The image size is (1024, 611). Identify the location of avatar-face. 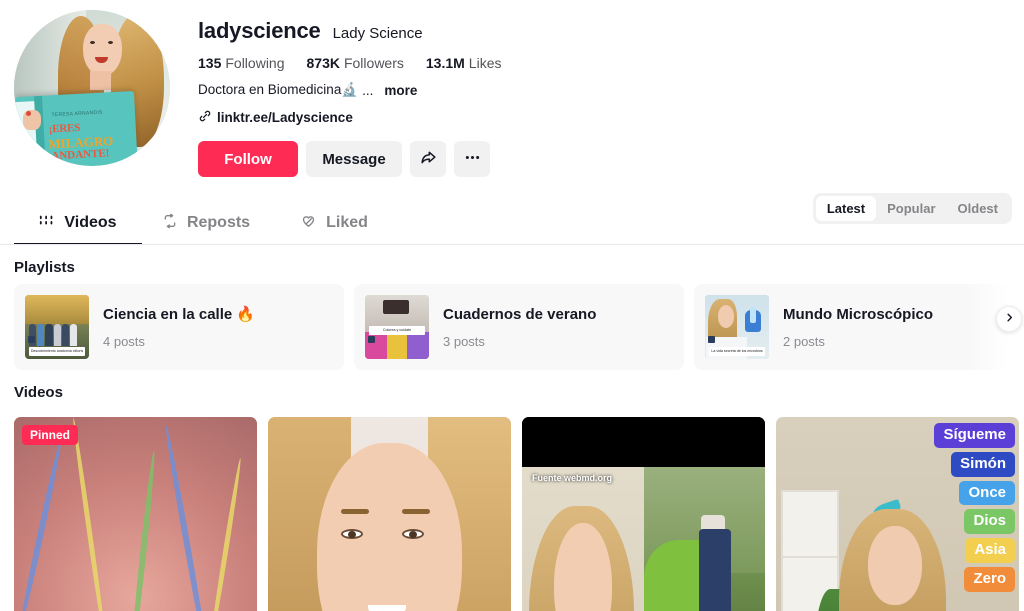
(102, 50).